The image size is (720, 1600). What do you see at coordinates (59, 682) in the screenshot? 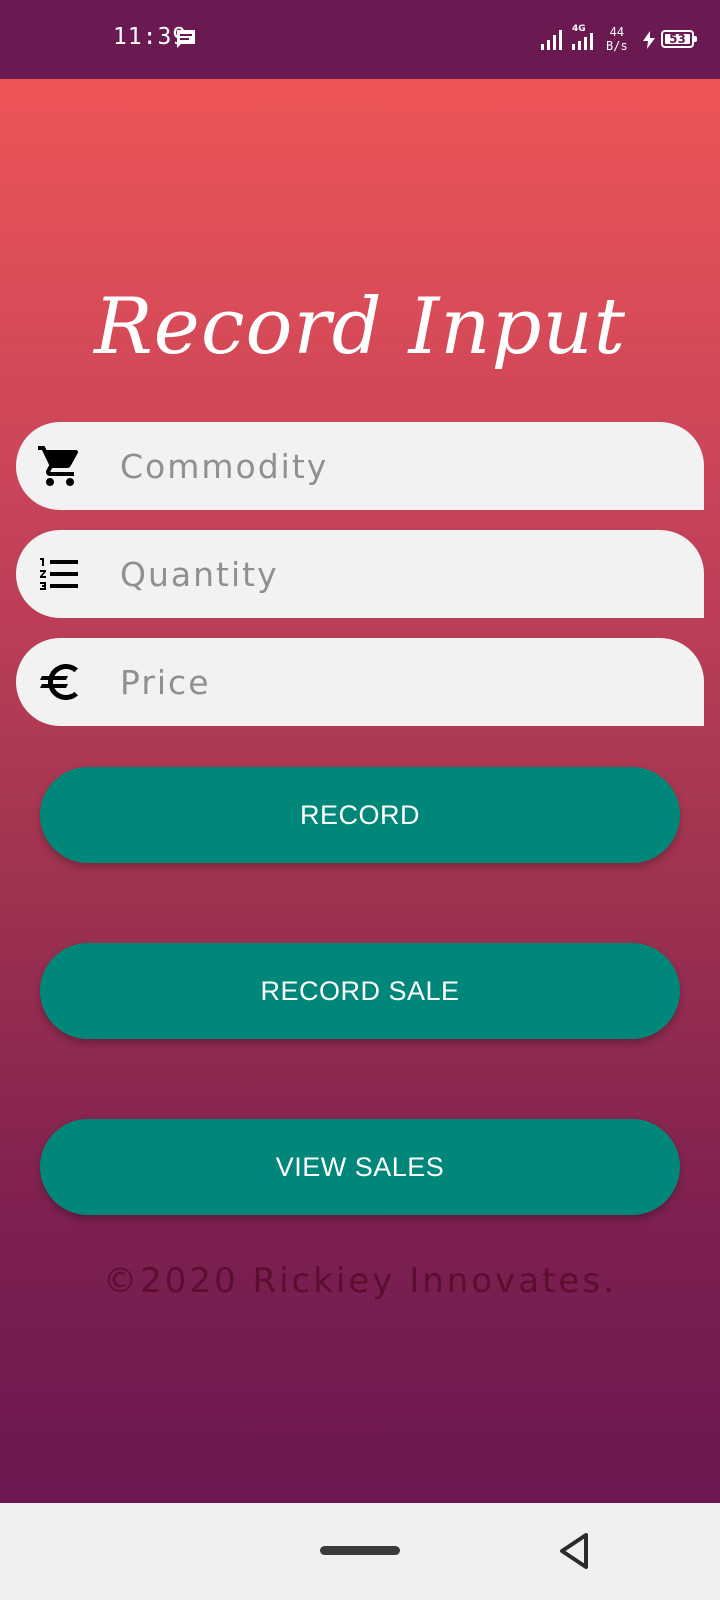
I see `euro-icon` at bounding box center [59, 682].